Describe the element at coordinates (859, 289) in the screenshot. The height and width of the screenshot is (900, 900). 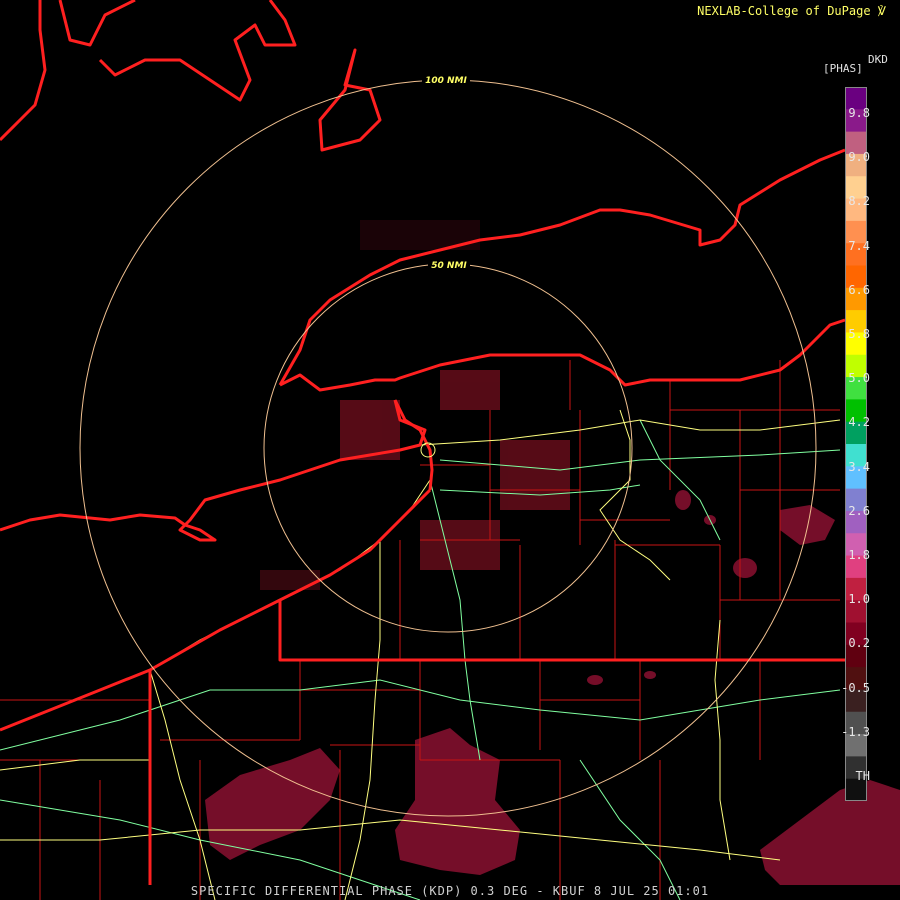
I see `legend-label: 6.6` at that location.